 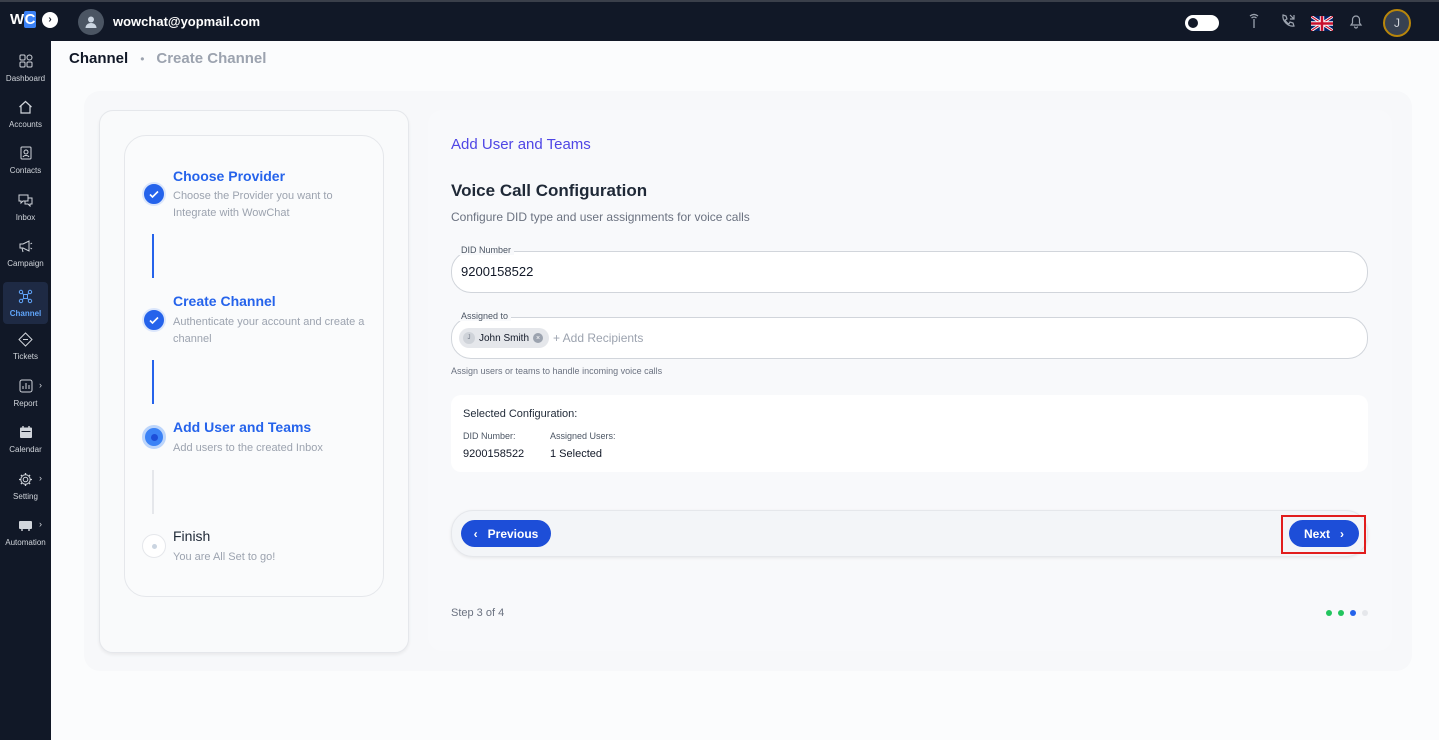 What do you see at coordinates (485, 316) in the screenshot?
I see `assigned-to-label: Assigned to` at bounding box center [485, 316].